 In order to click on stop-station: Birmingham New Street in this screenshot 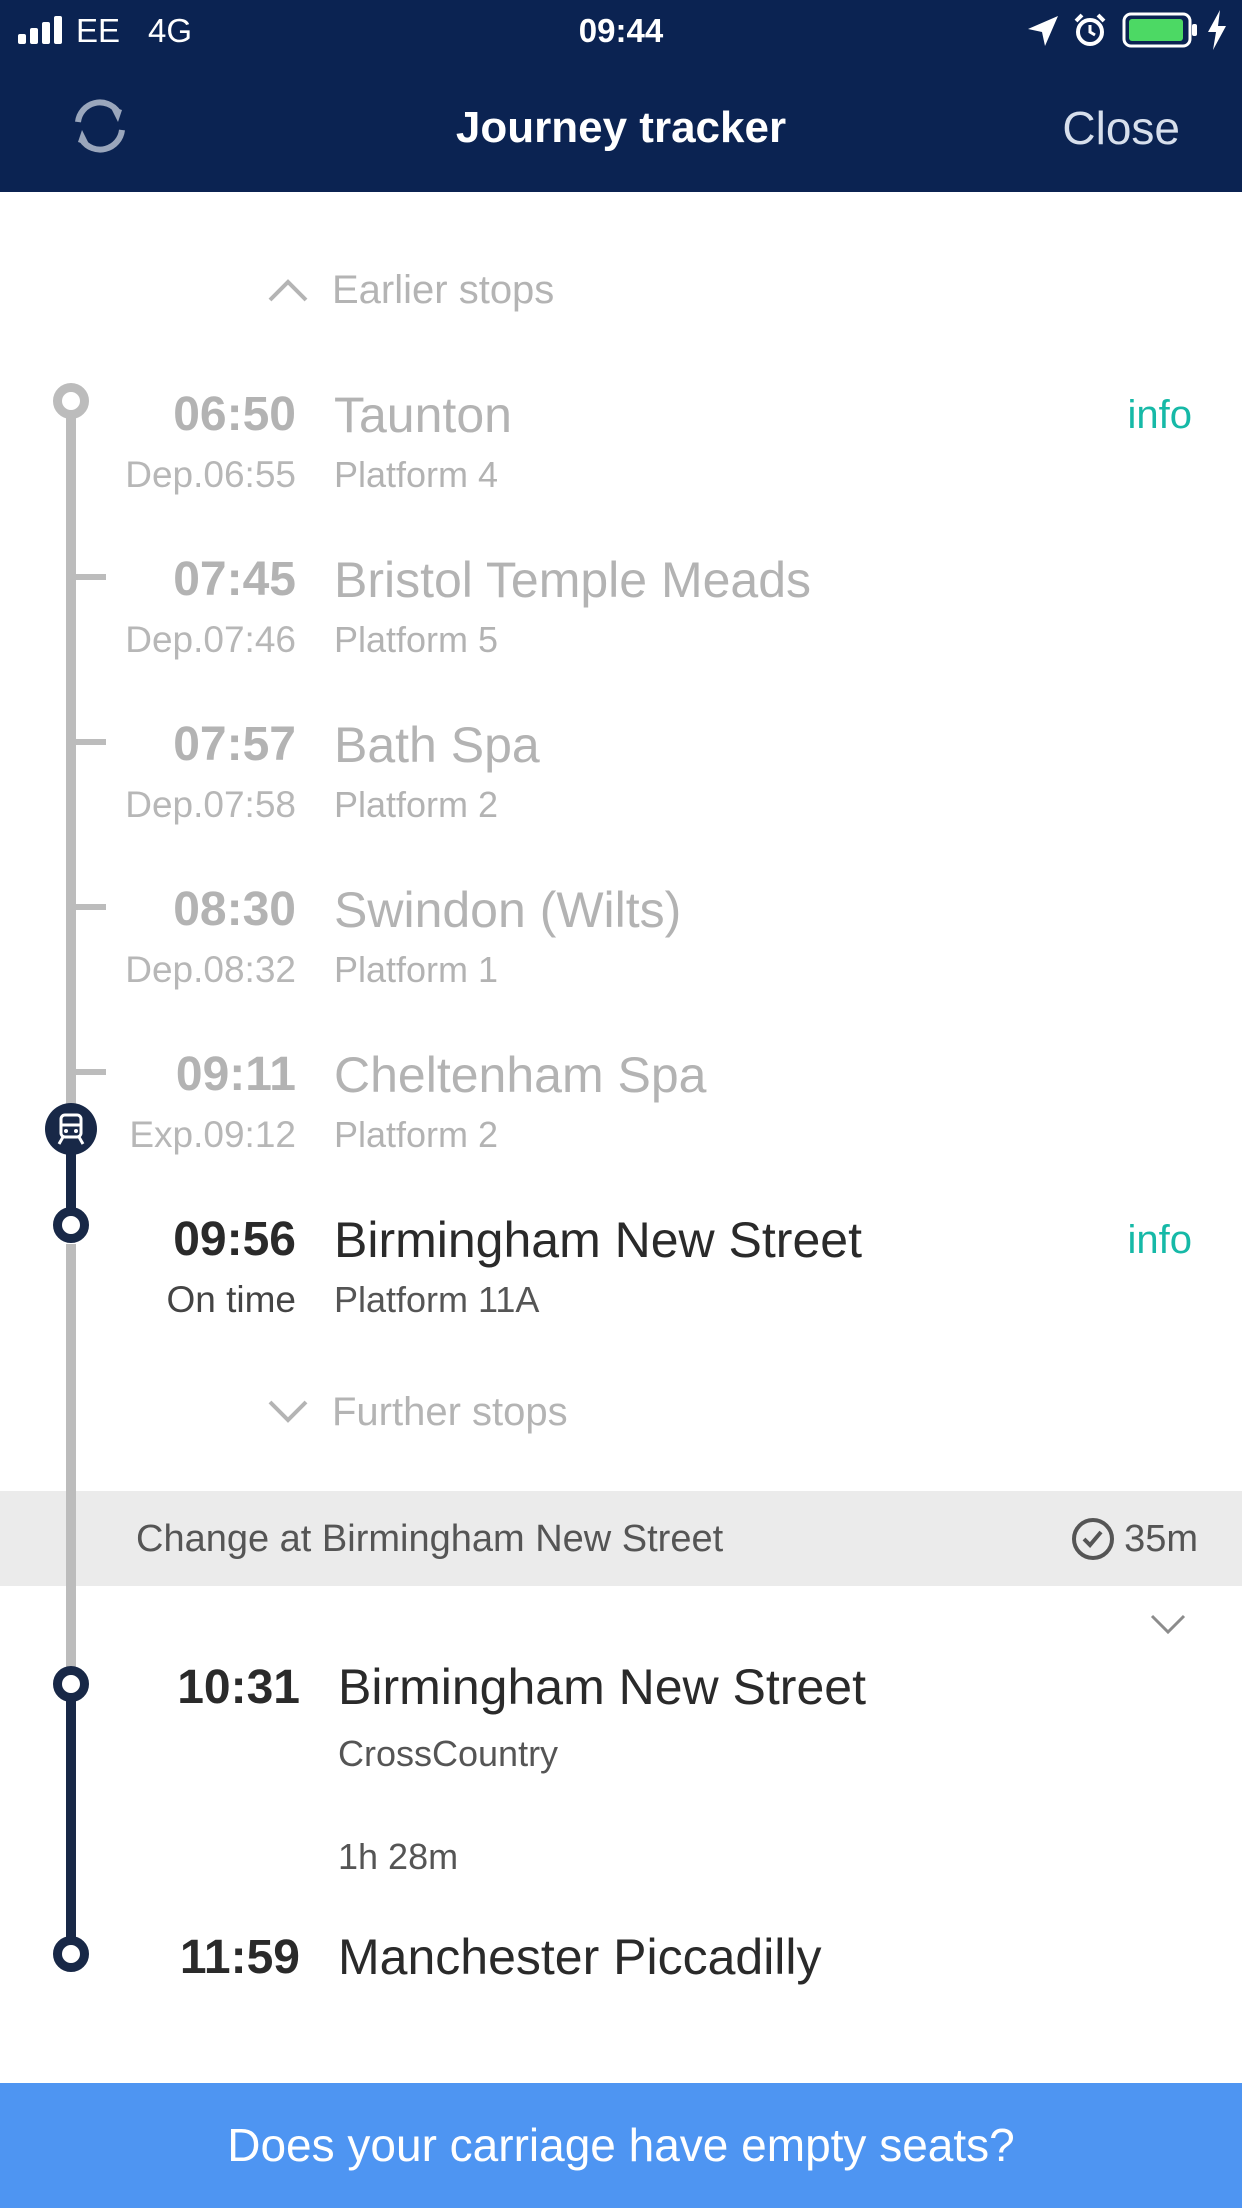, I will do `click(598, 1240)`.